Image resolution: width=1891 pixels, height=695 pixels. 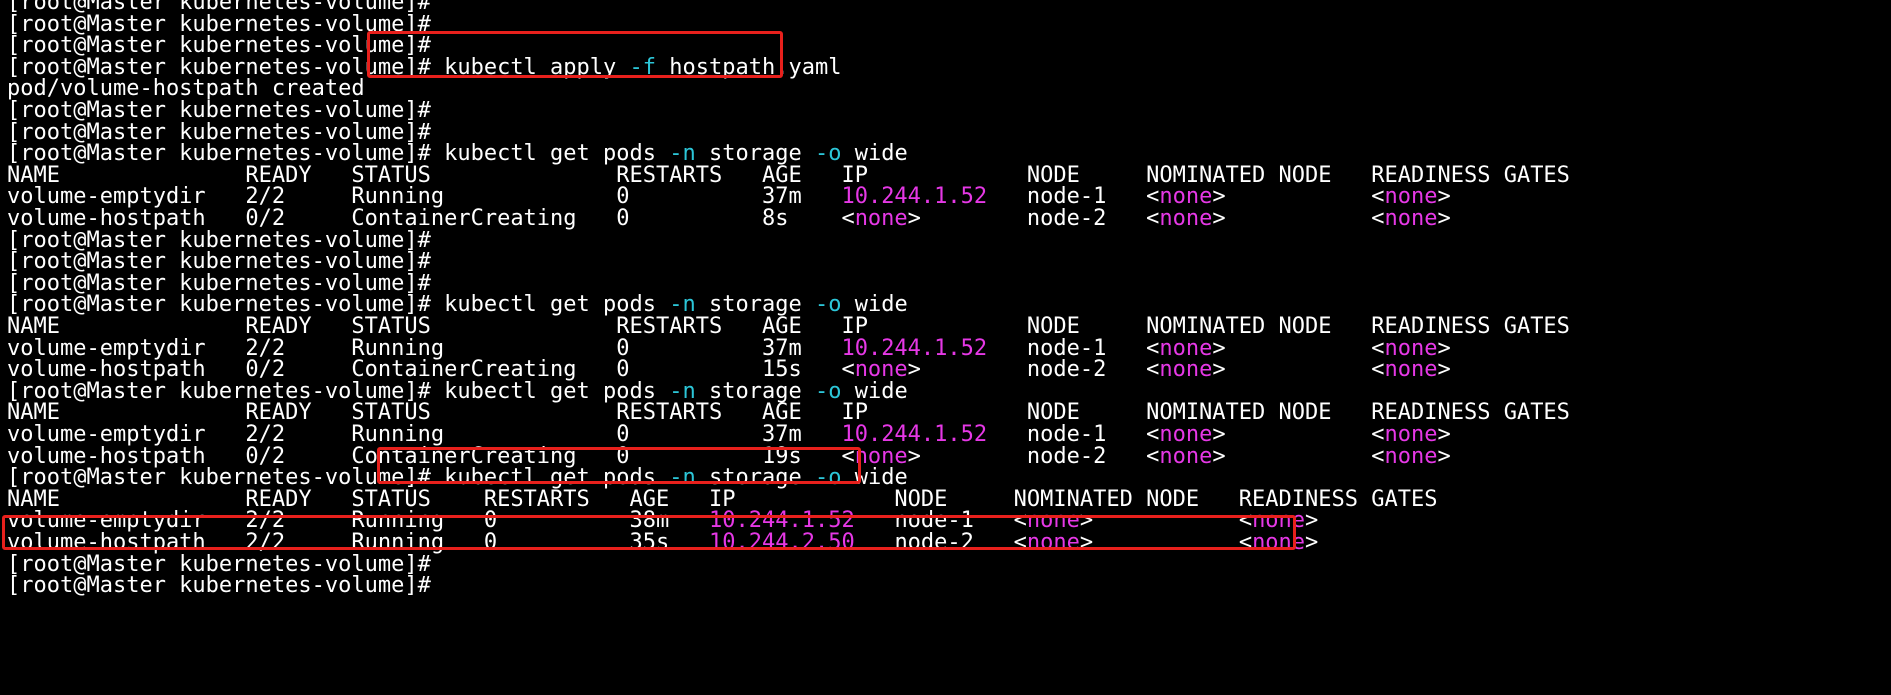 I want to click on prompt-line: [root@Master kubernetes-volume]#, so click(x=219, y=586).